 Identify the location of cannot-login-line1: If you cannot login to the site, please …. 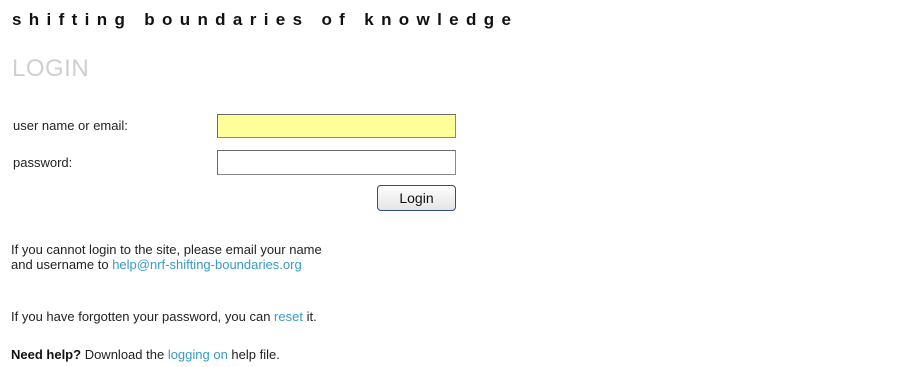
(166, 249).